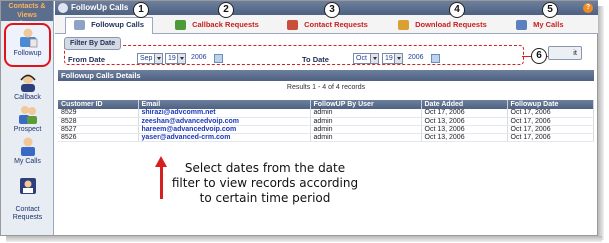 The height and width of the screenshot is (243, 609). I want to click on window-title: FollowUp Calls, so click(100, 7).